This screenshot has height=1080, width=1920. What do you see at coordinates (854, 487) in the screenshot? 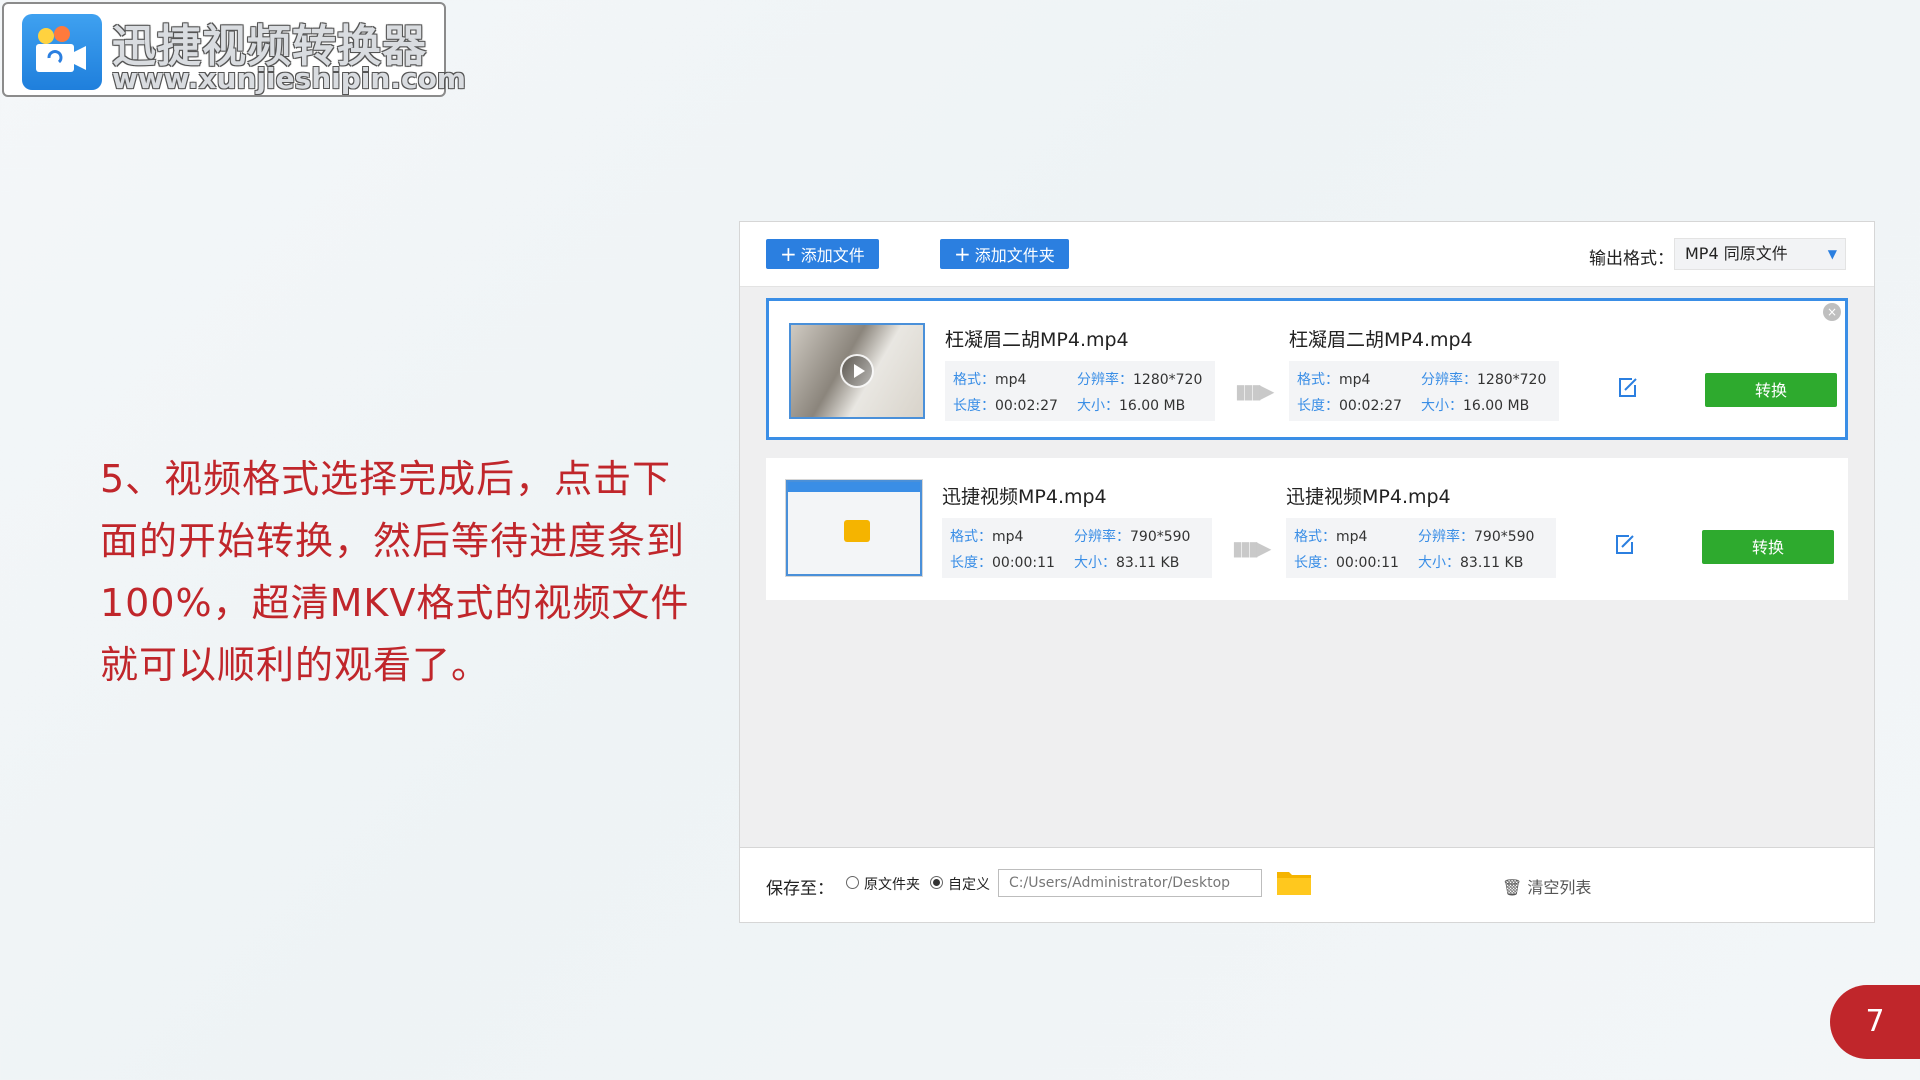
I see `title-bar` at bounding box center [854, 487].